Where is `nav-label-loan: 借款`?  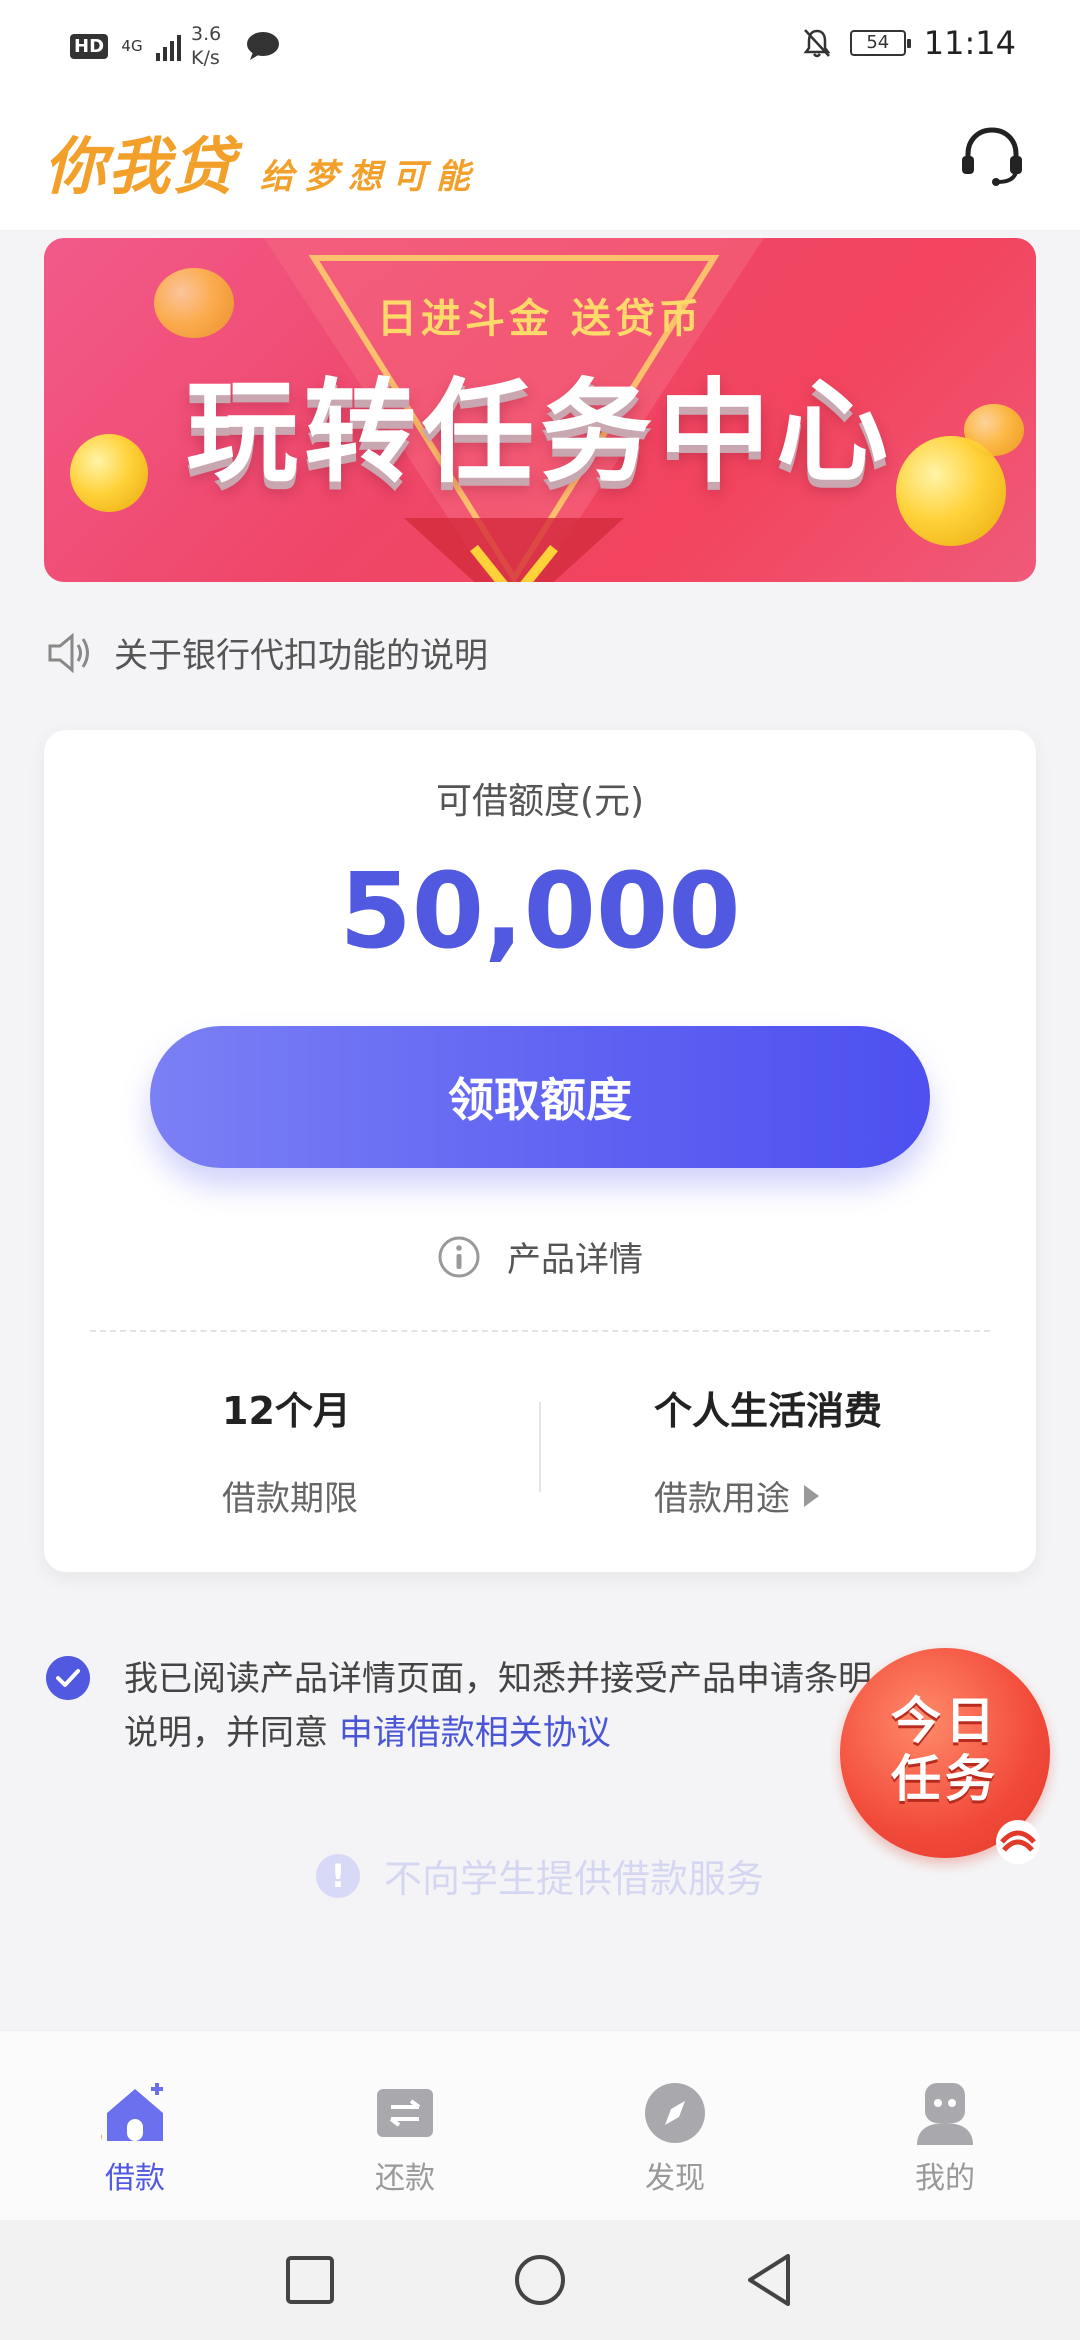 nav-label-loan: 借款 is located at coordinates (135, 2178).